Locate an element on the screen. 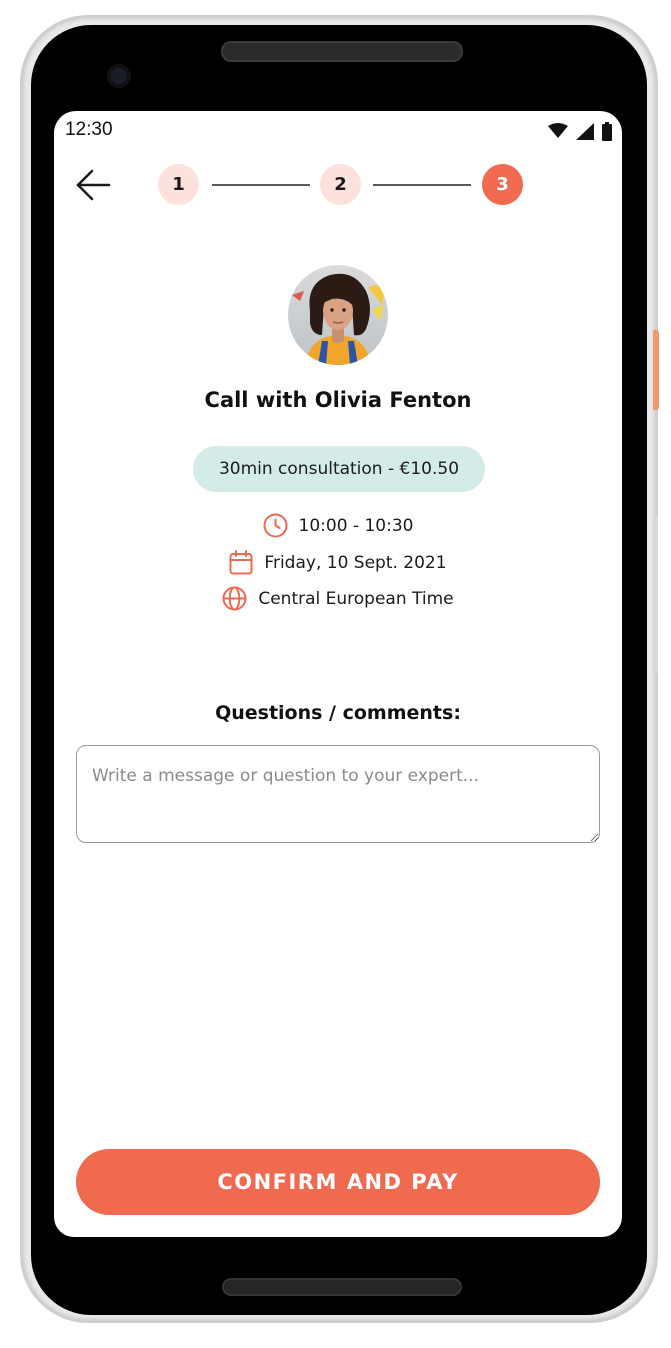 The image size is (671, 1348). questions-label: Questions / comments: is located at coordinates (338, 713).